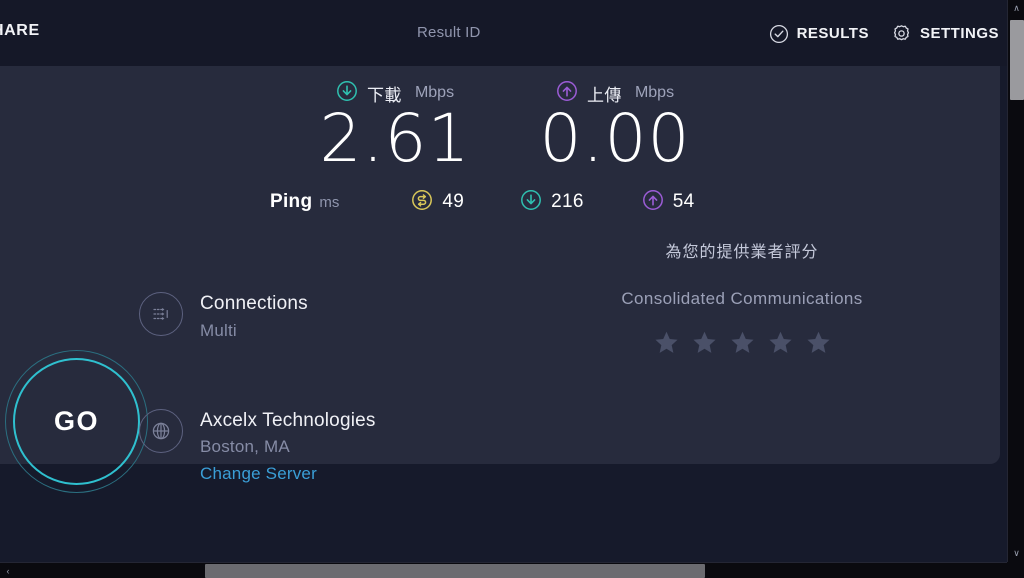  Describe the element at coordinates (503, 33) in the screenshot. I see `app-header: HARE Result ID RESULTS` at that location.